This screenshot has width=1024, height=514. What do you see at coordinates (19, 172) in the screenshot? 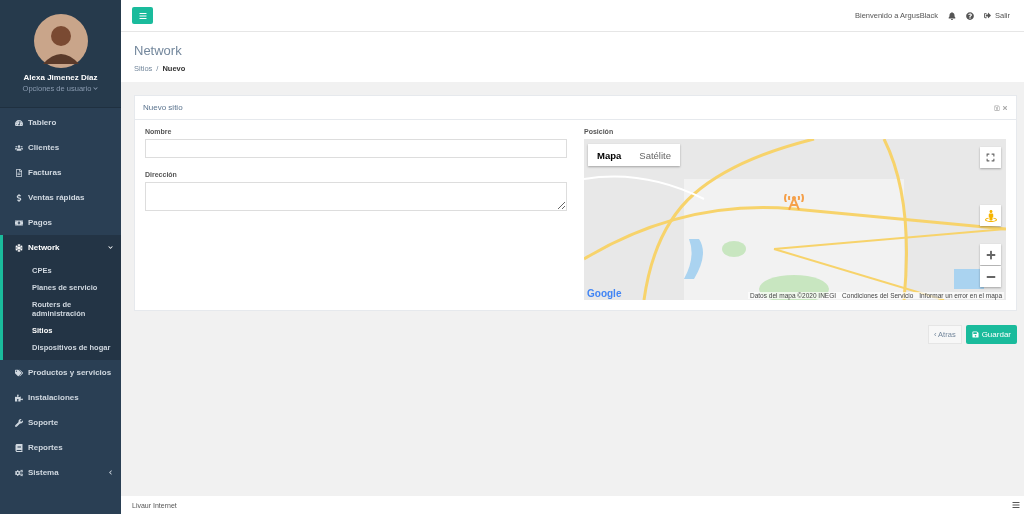
I see `file-icon` at bounding box center [19, 172].